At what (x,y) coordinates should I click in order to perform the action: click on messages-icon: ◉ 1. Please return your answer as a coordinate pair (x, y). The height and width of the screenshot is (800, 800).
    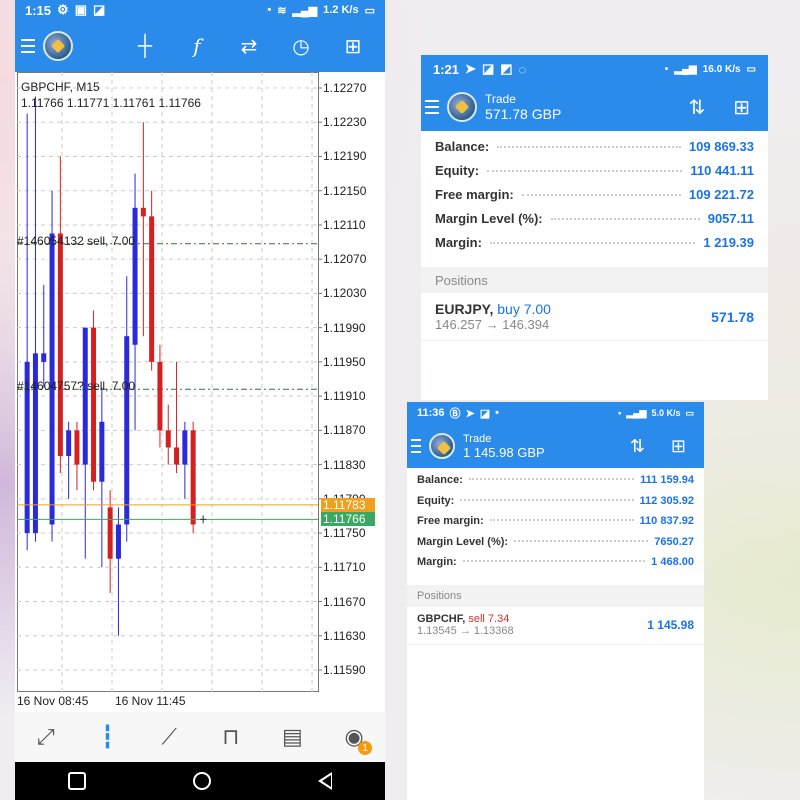
    Looking at the image, I should click on (356, 739).